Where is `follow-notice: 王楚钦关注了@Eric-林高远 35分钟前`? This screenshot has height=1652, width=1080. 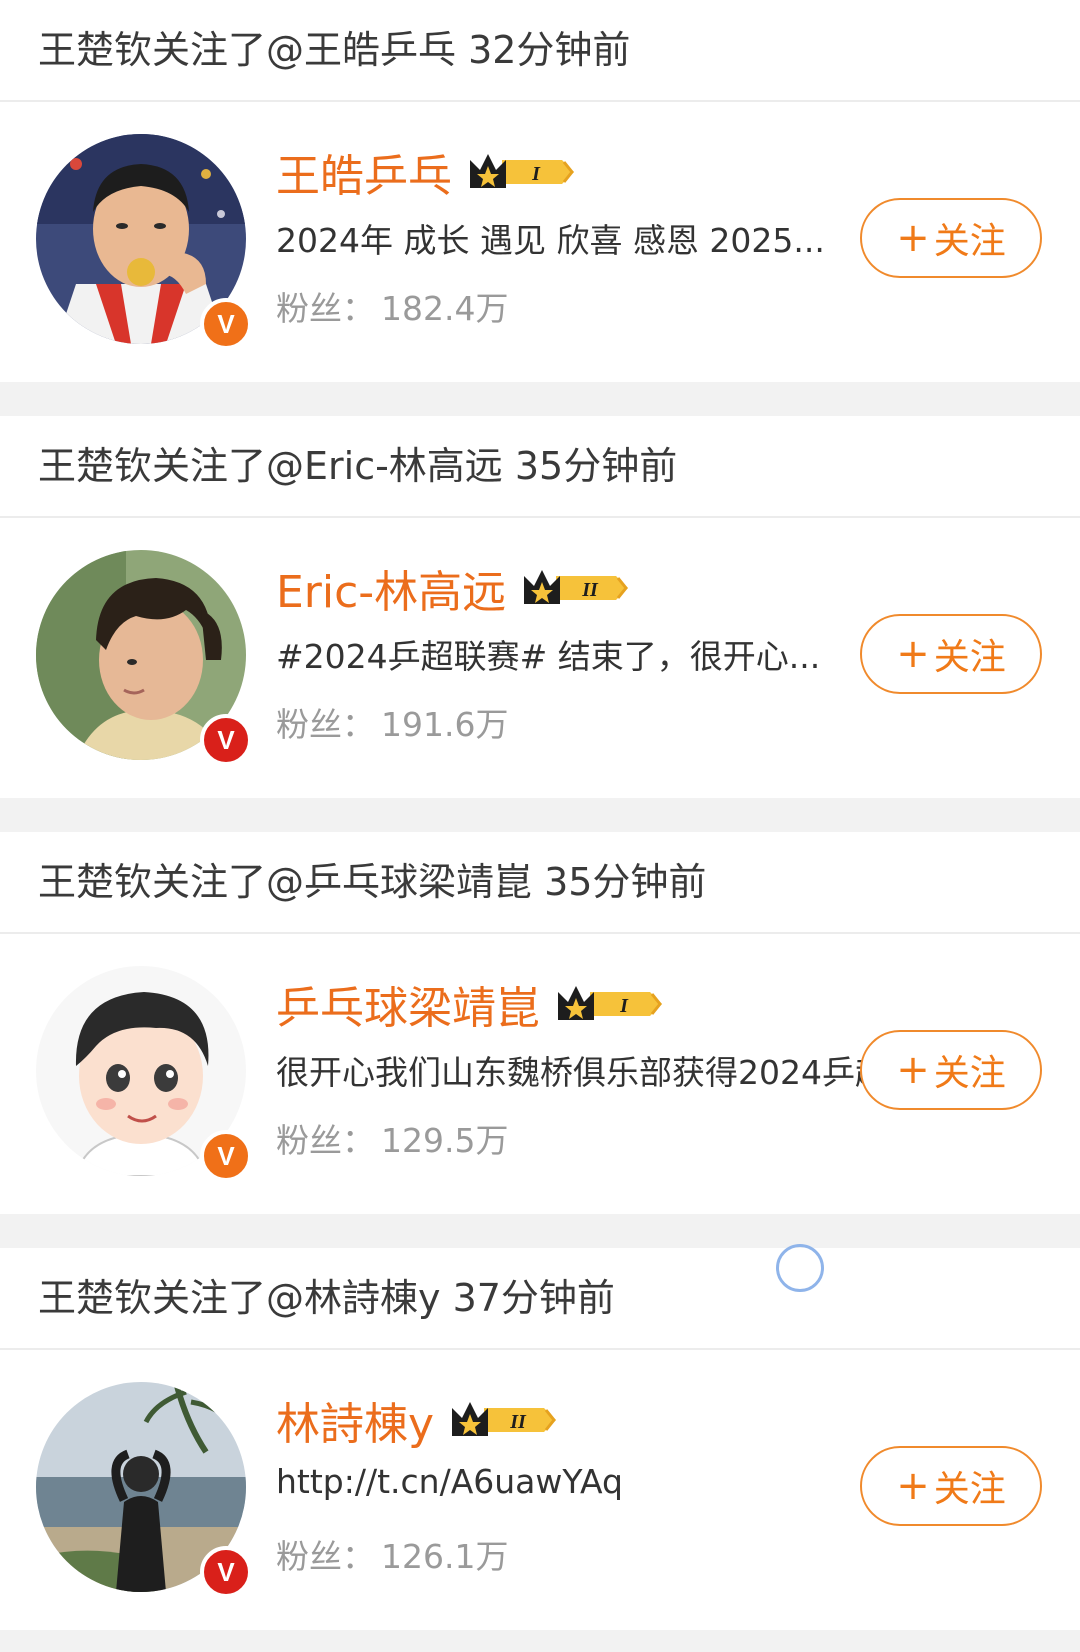
follow-notice: 王楚钦关注了@Eric-林高远 35分钟前 is located at coordinates (540, 467).